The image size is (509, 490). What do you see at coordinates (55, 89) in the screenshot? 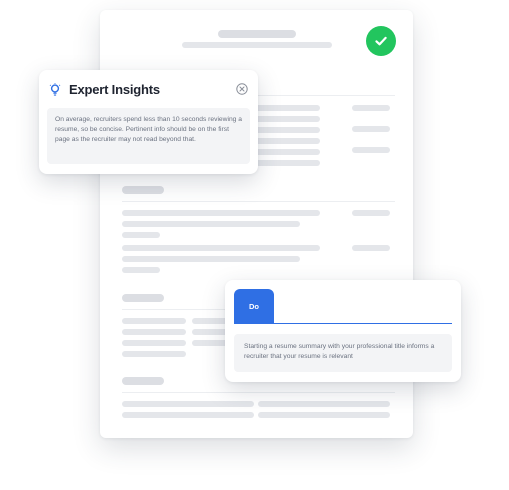
I see `lightbulb-icon` at bounding box center [55, 89].